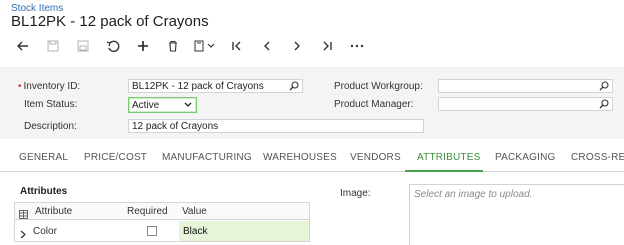 Image resolution: width=624 pixels, height=245 pixels. Describe the element at coordinates (115, 157) in the screenshot. I see `tab-price-cost: PRICE/COST` at that location.